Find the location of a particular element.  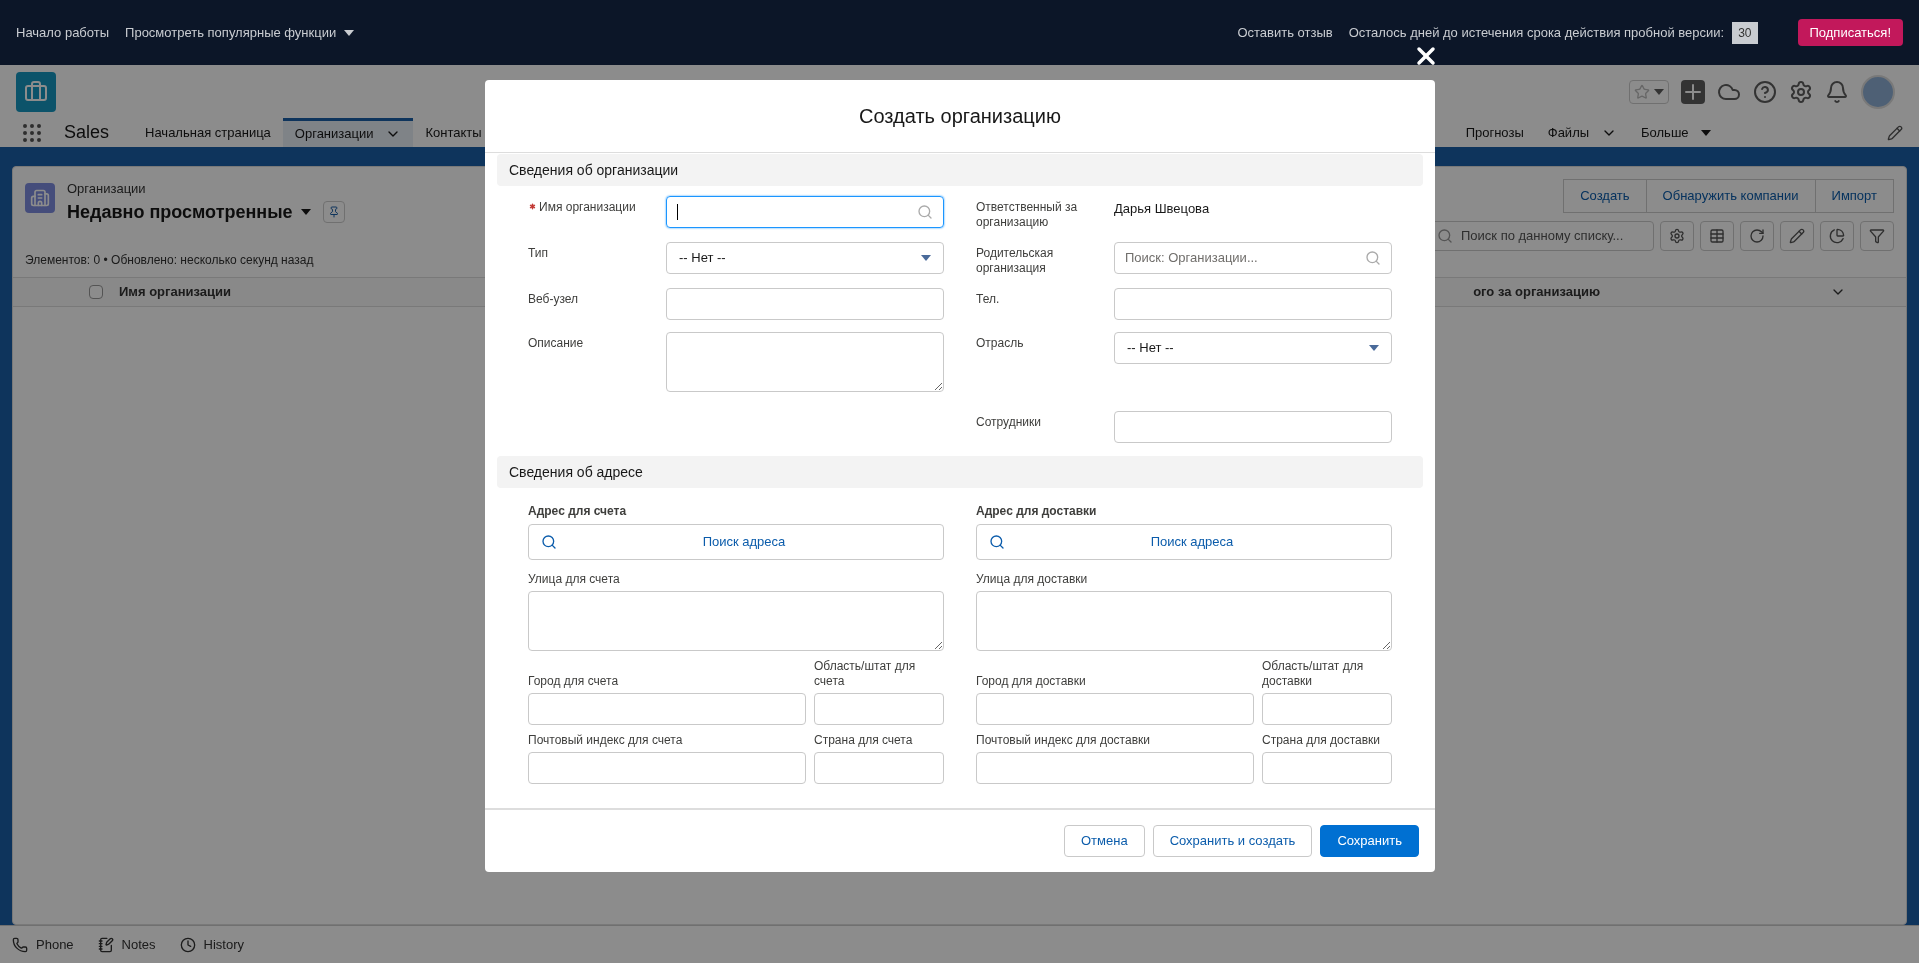

field-label: Город для доставки is located at coordinates (1031, 681).